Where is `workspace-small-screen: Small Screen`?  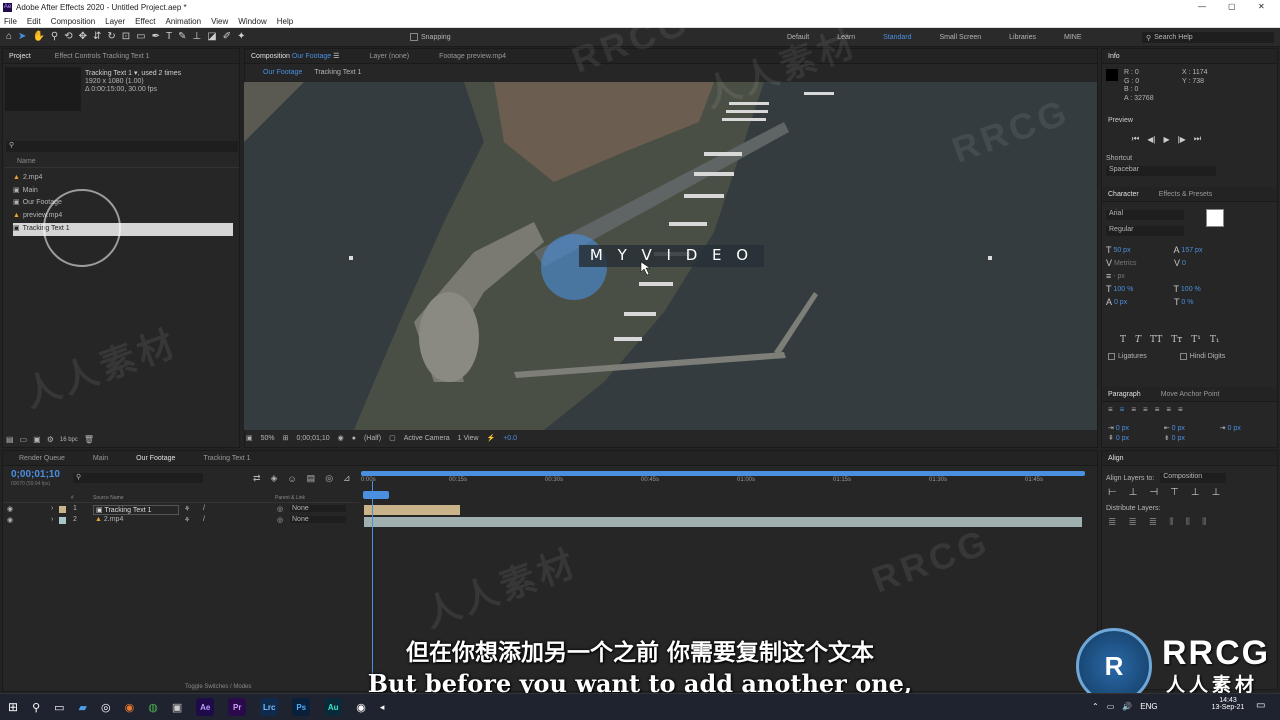 workspace-small-screen: Small Screen is located at coordinates (961, 37).